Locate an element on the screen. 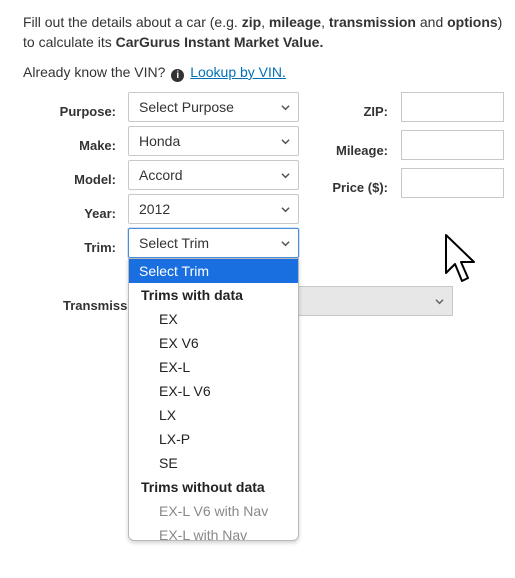 This screenshot has width=515, height=578. year-select-value: 2012 is located at coordinates (155, 209).